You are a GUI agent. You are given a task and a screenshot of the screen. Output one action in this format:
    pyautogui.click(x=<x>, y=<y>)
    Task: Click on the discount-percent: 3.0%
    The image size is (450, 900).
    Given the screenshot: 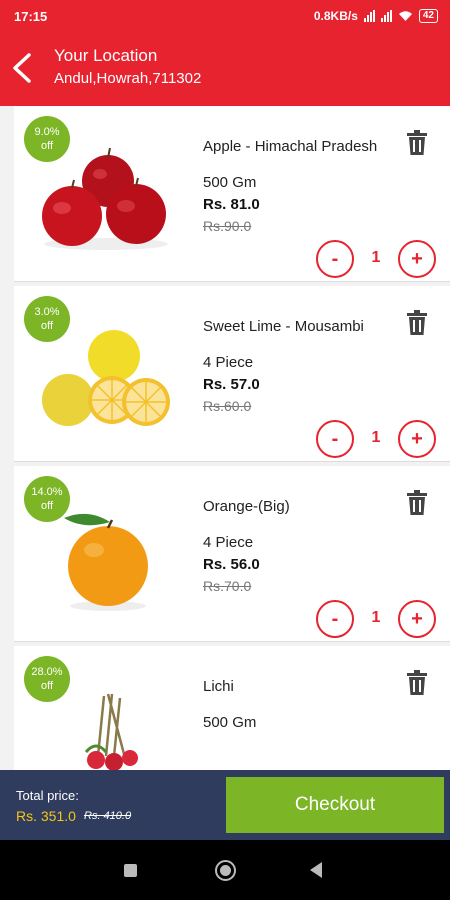 What is the action you would take?
    pyautogui.click(x=47, y=312)
    